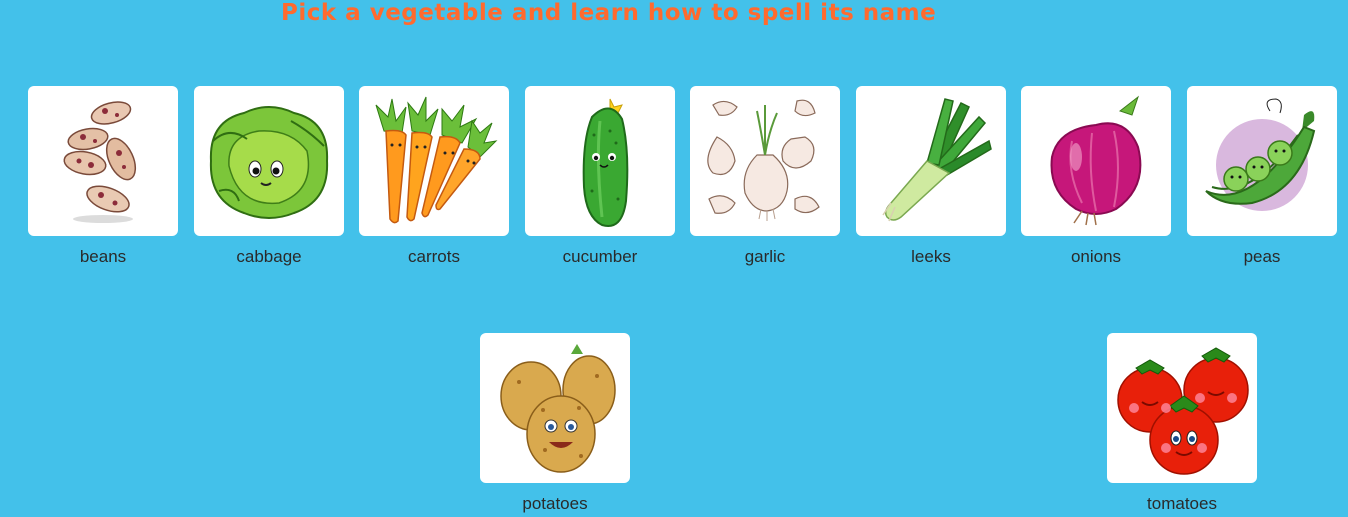 Image resolution: width=1348 pixels, height=517 pixels. I want to click on cucumber-icon, so click(605, 162).